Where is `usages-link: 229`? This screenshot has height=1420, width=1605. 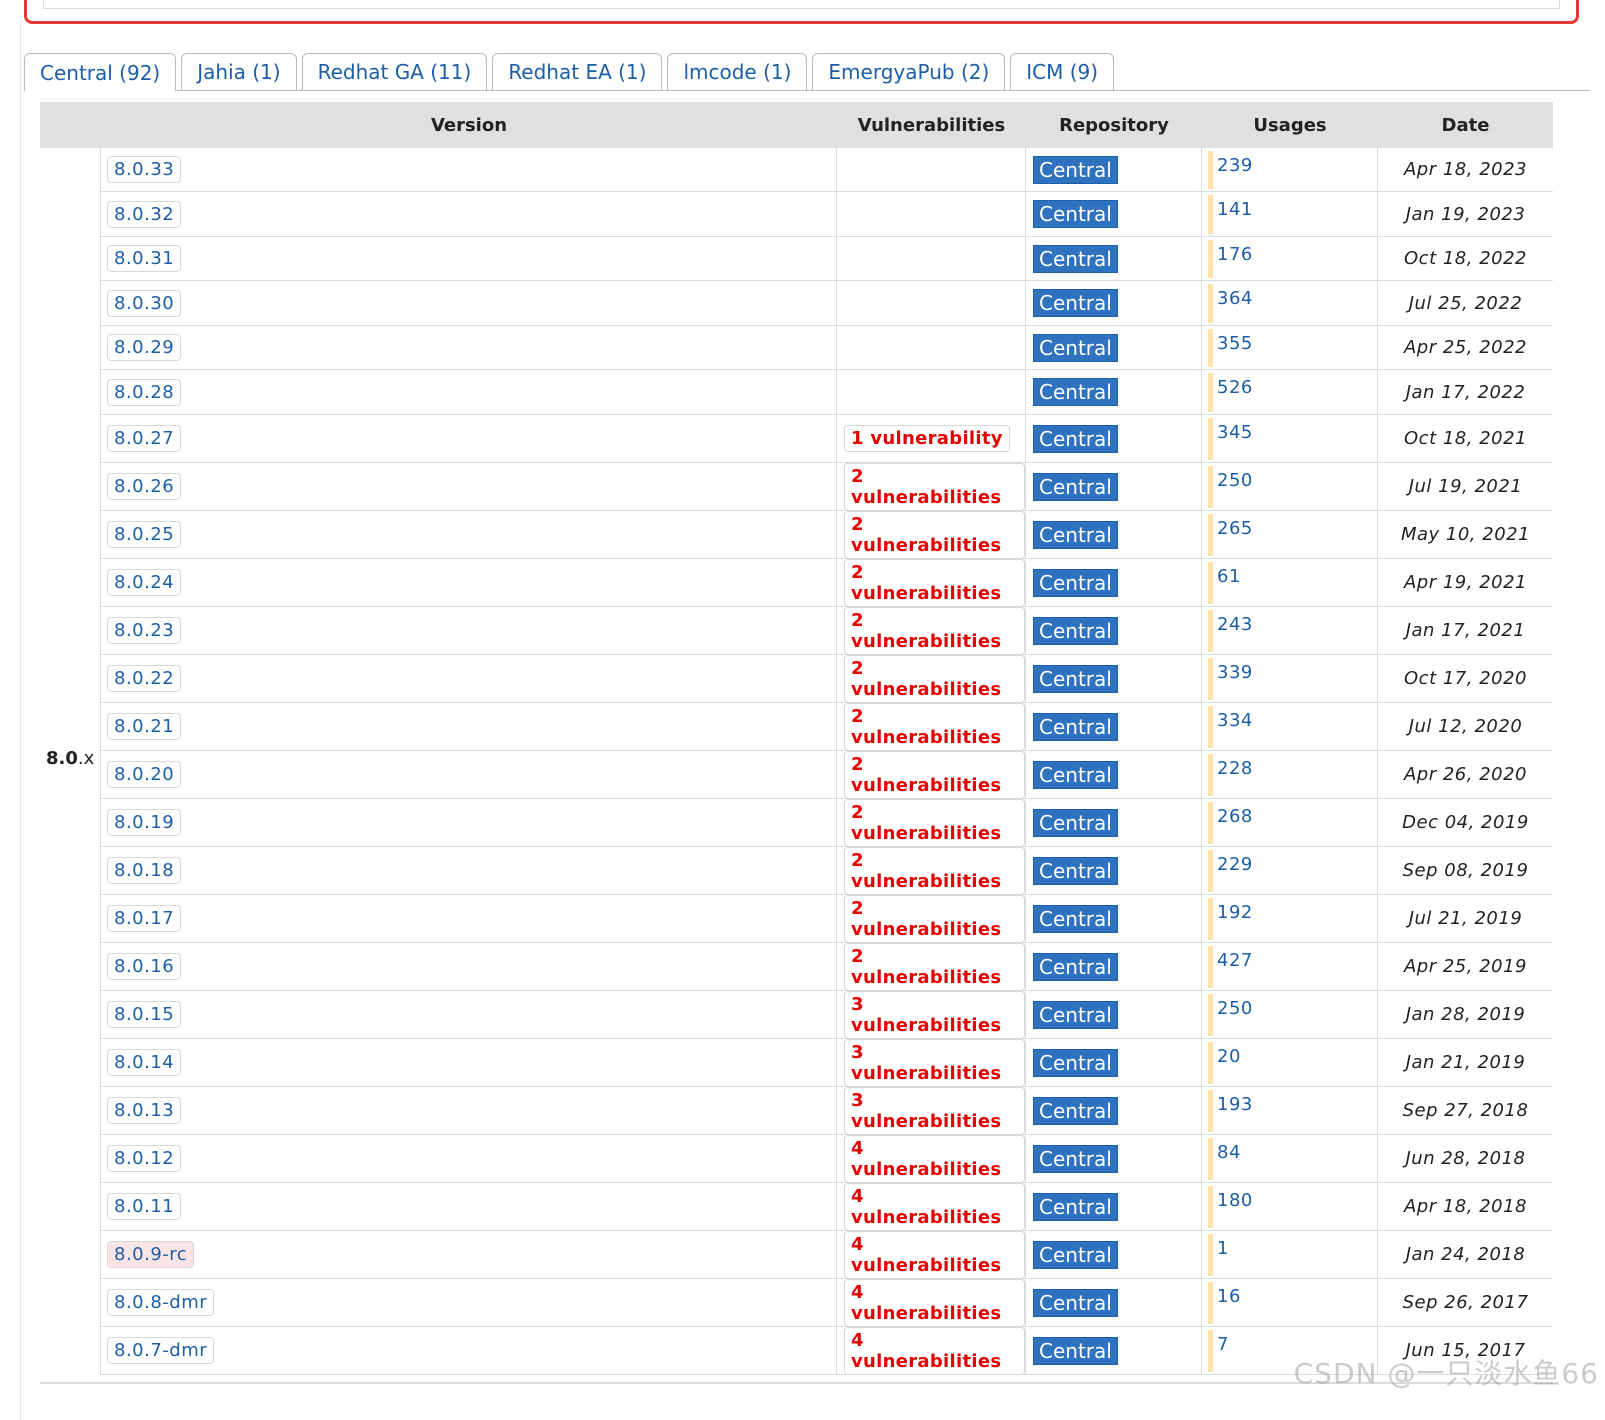 usages-link: 229 is located at coordinates (1235, 864).